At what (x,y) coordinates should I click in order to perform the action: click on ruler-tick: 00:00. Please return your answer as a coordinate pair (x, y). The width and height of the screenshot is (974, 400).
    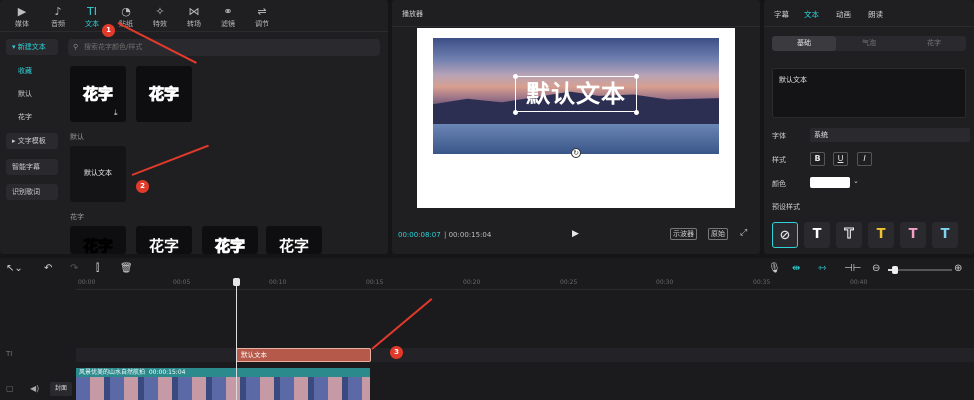
    Looking at the image, I should click on (87, 282).